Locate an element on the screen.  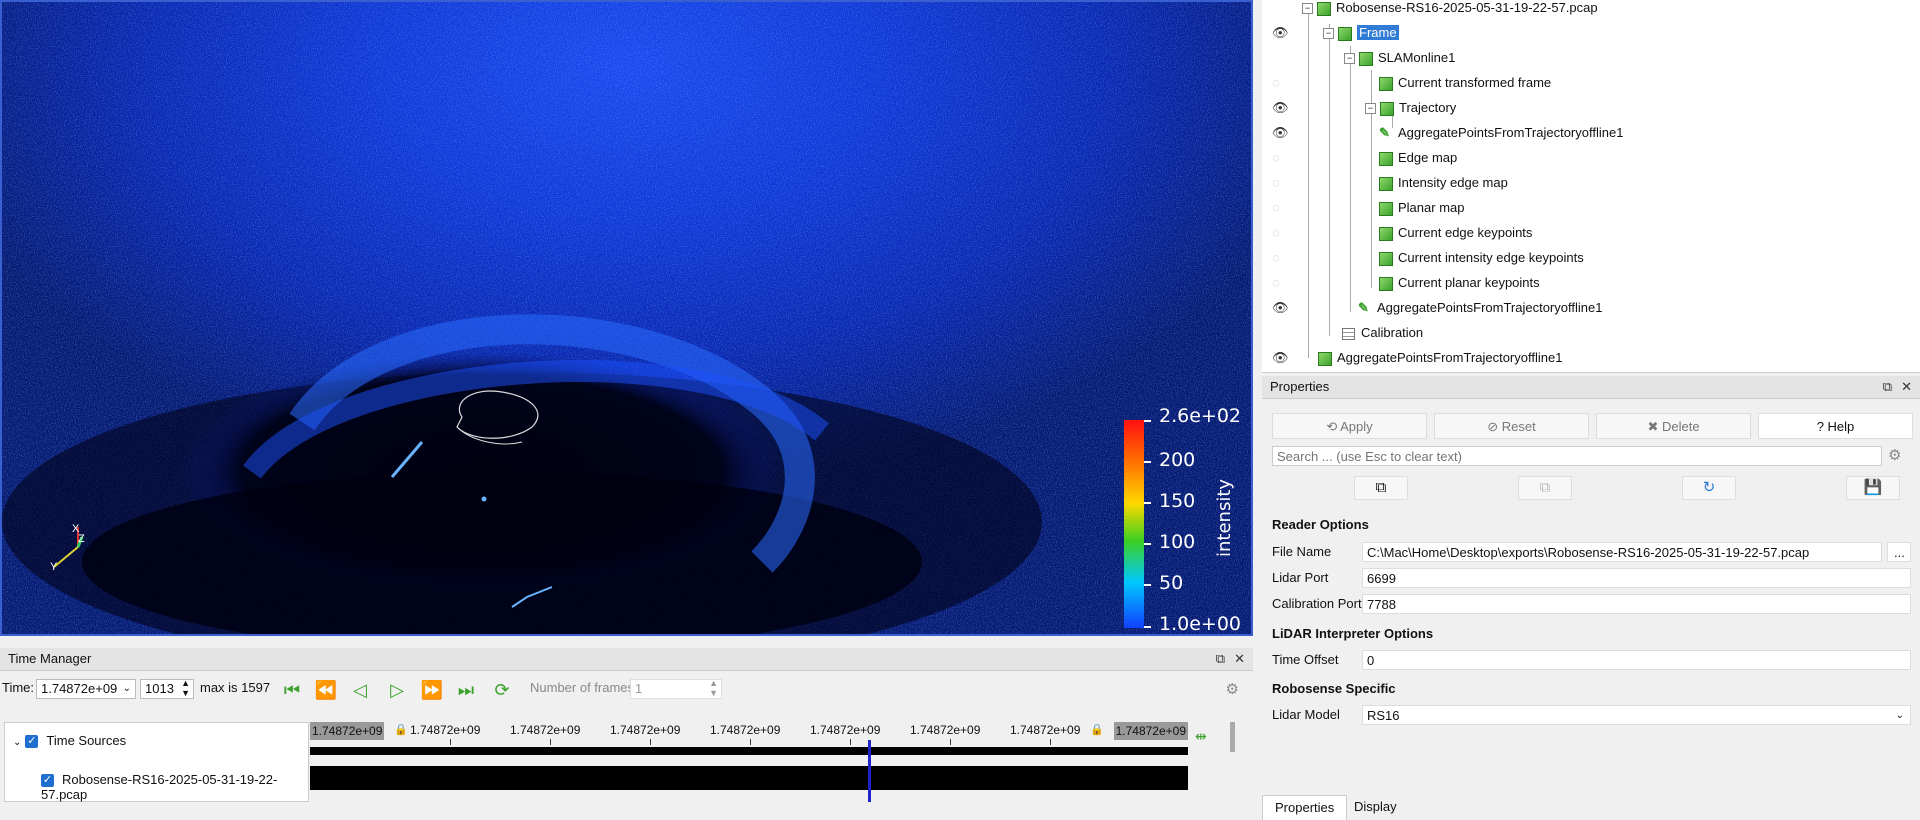
save-icon: 💾 is located at coordinates (1873, 488).